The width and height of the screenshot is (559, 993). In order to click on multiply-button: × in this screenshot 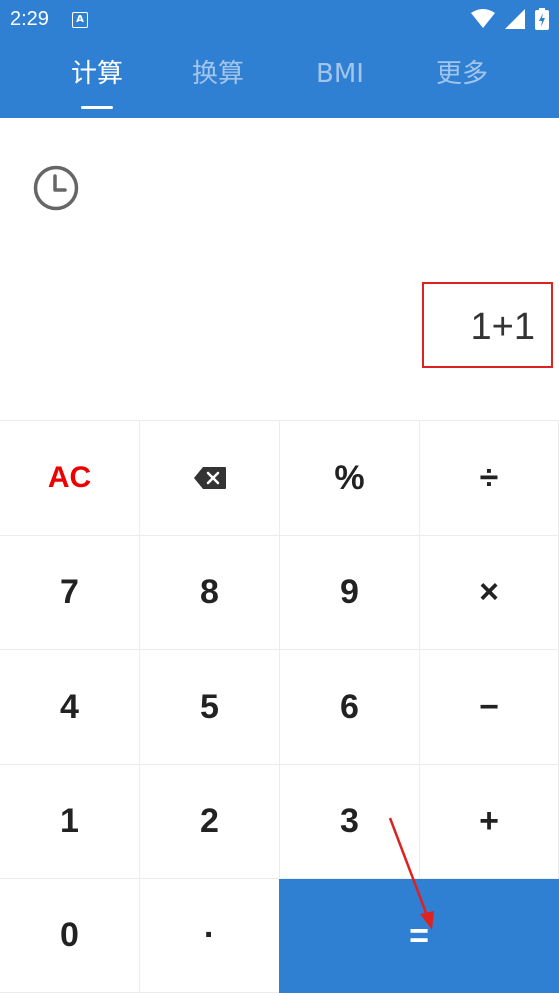, I will do `click(489, 593)`.